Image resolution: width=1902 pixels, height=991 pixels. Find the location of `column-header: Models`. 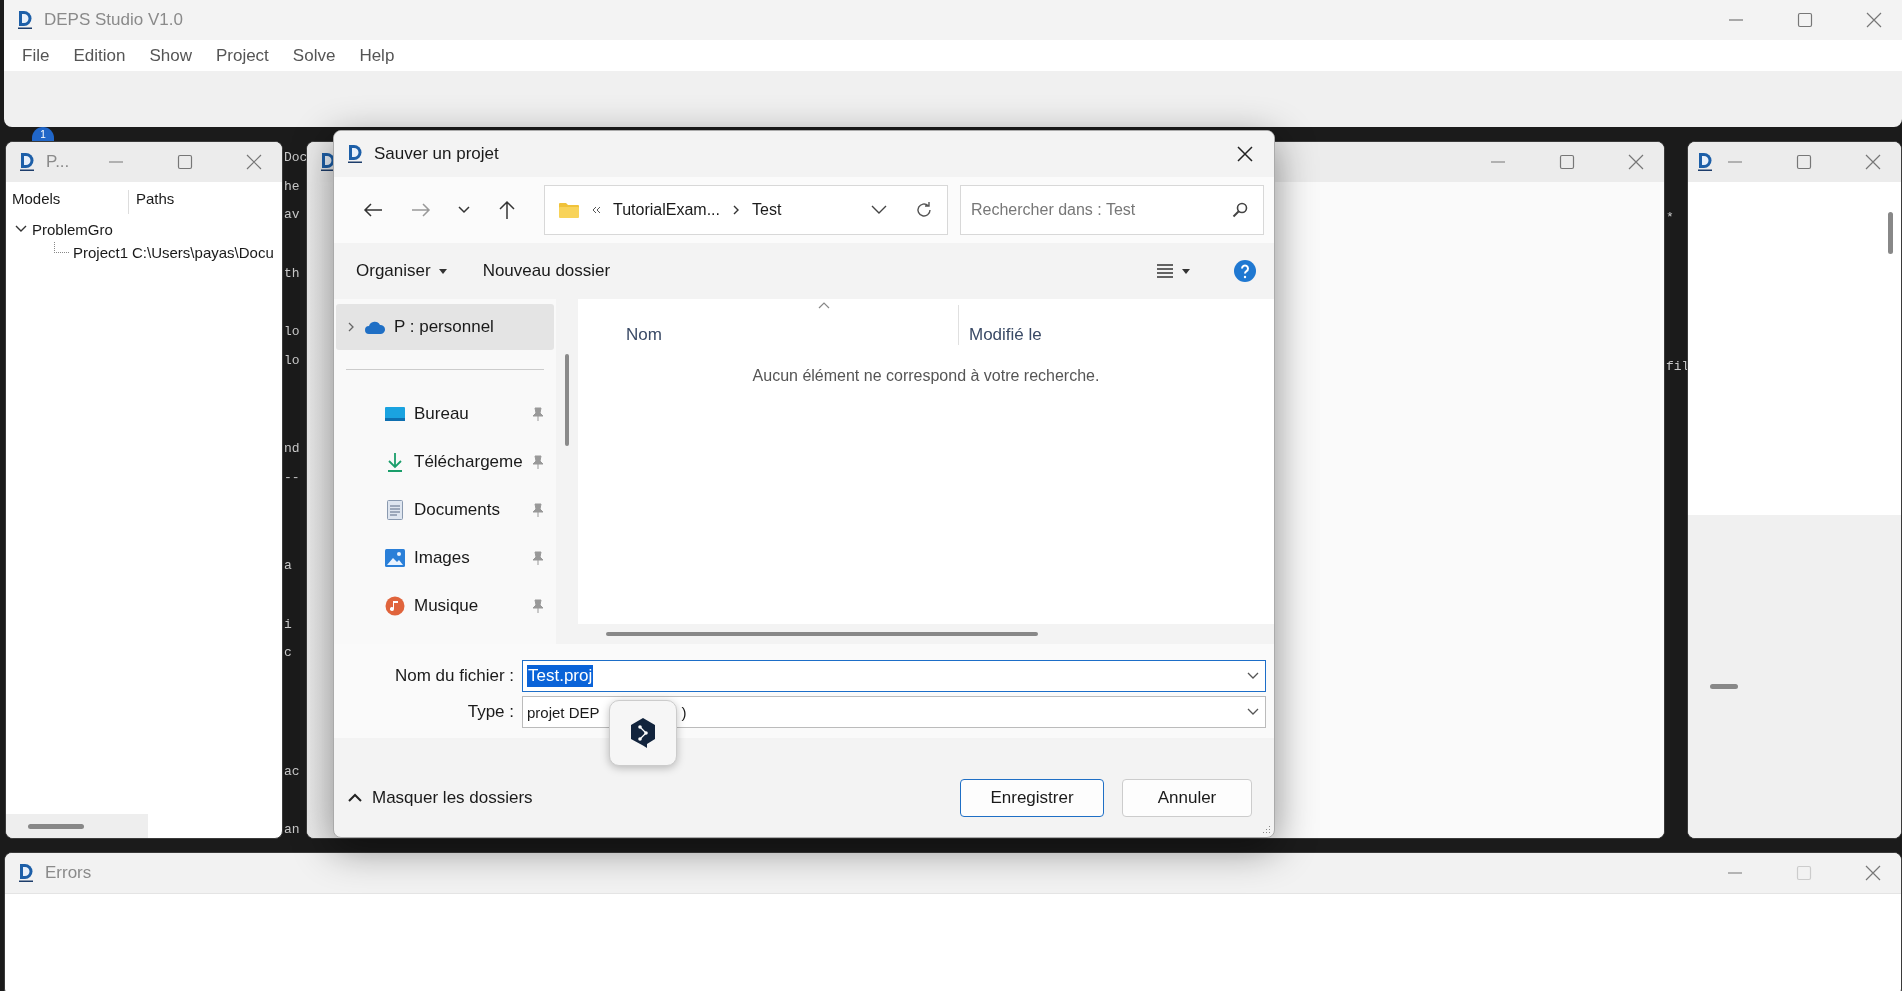

column-header: Models is located at coordinates (67, 202).